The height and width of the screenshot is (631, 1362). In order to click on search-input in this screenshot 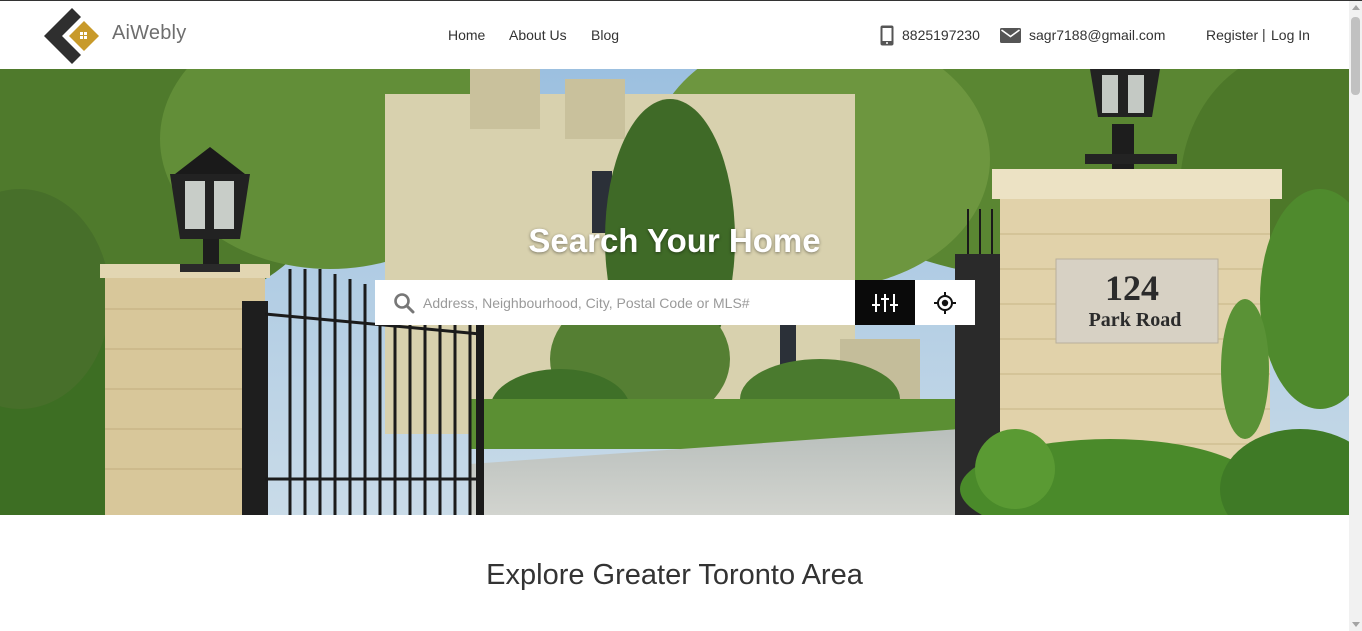, I will do `click(635, 302)`.